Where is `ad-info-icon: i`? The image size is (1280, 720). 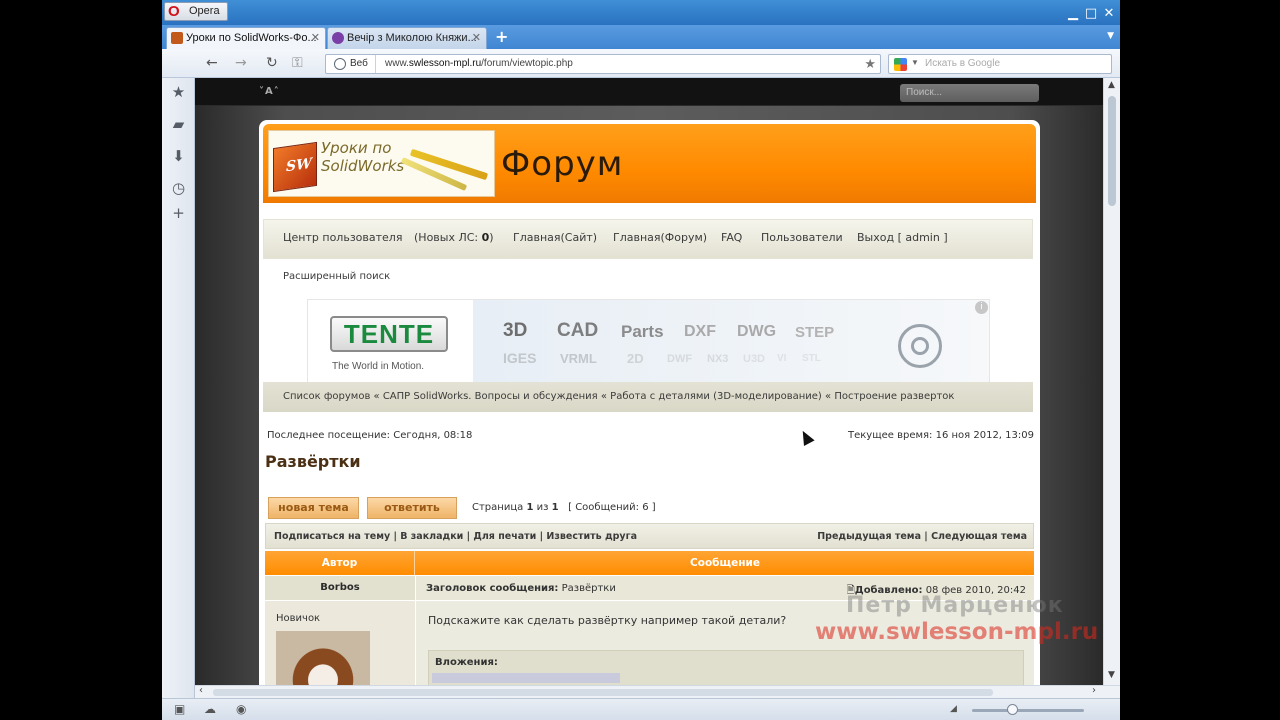 ad-info-icon: i is located at coordinates (981, 307).